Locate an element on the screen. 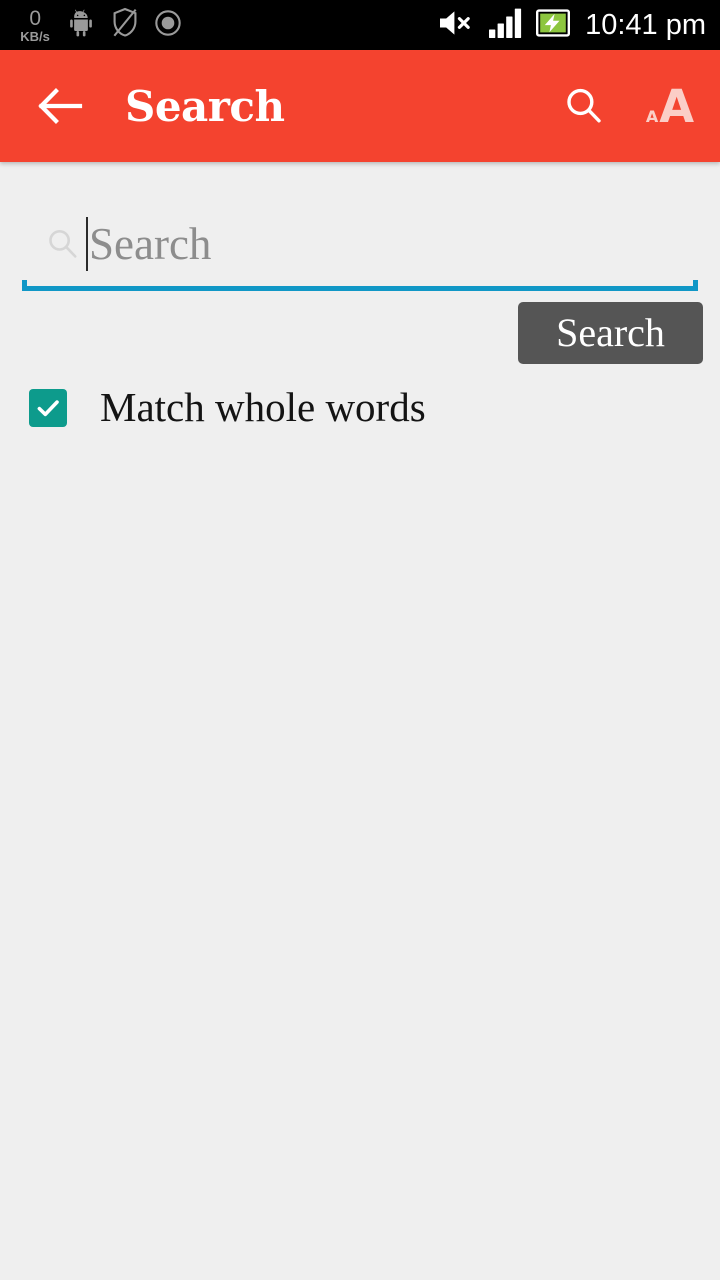 The width and height of the screenshot is (720, 1280). app-bar: Search A A is located at coordinates (360, 106).